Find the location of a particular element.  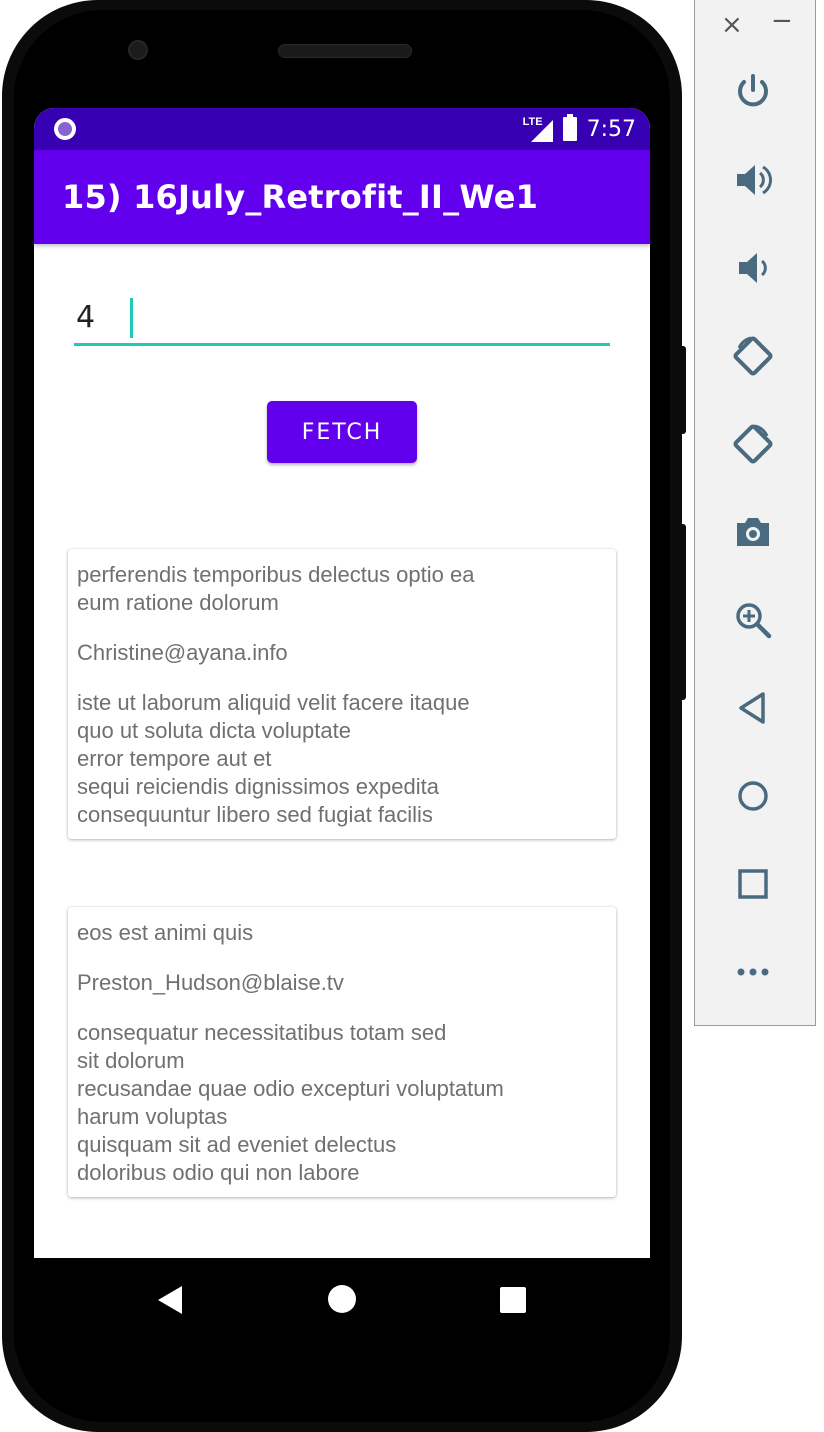

lte-signal-icon: LTE is located at coordinates (538, 129).